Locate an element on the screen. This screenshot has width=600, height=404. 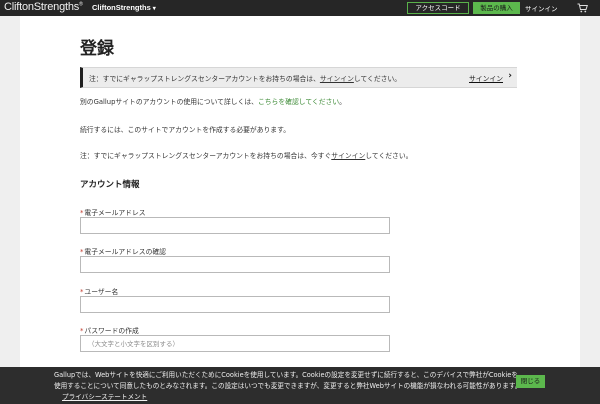
notice-signin-link: サインイン is located at coordinates (486, 78).